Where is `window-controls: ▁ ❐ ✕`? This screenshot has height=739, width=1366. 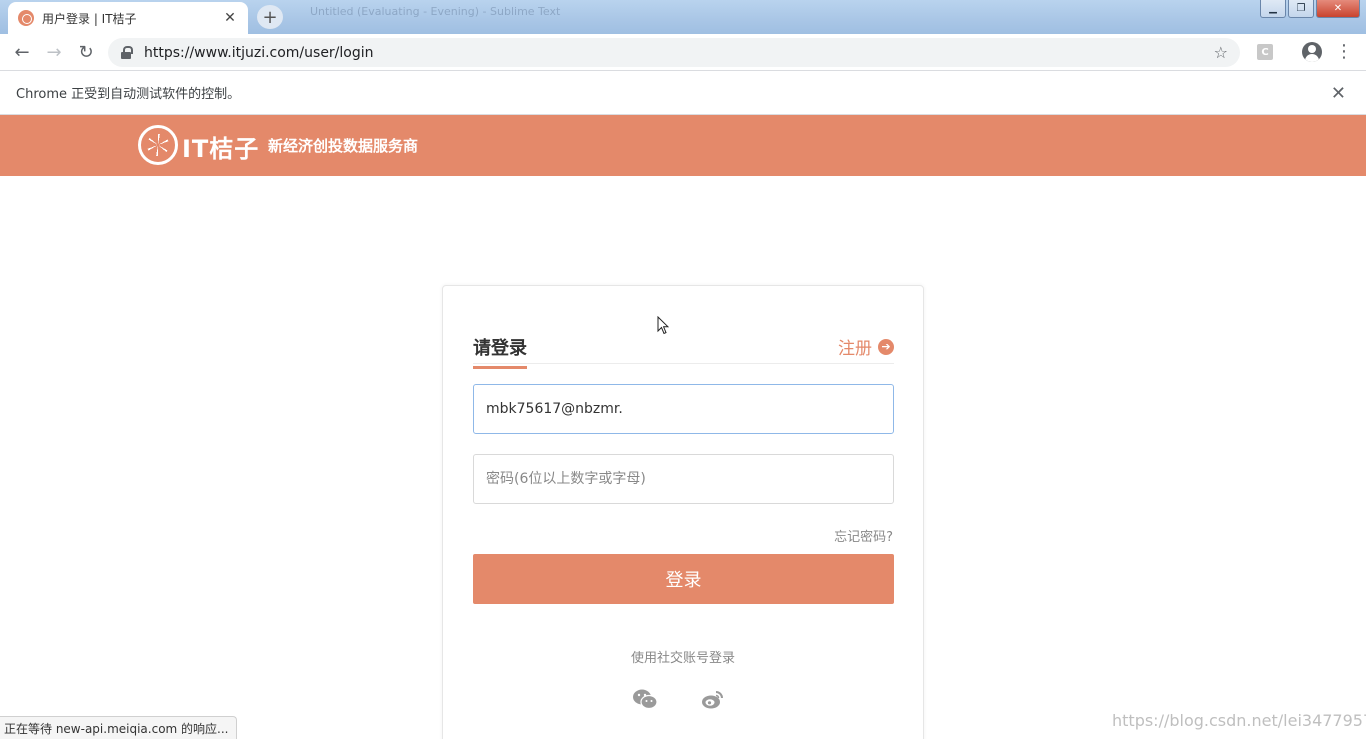 window-controls: ▁ ❐ ✕ is located at coordinates (1310, 9).